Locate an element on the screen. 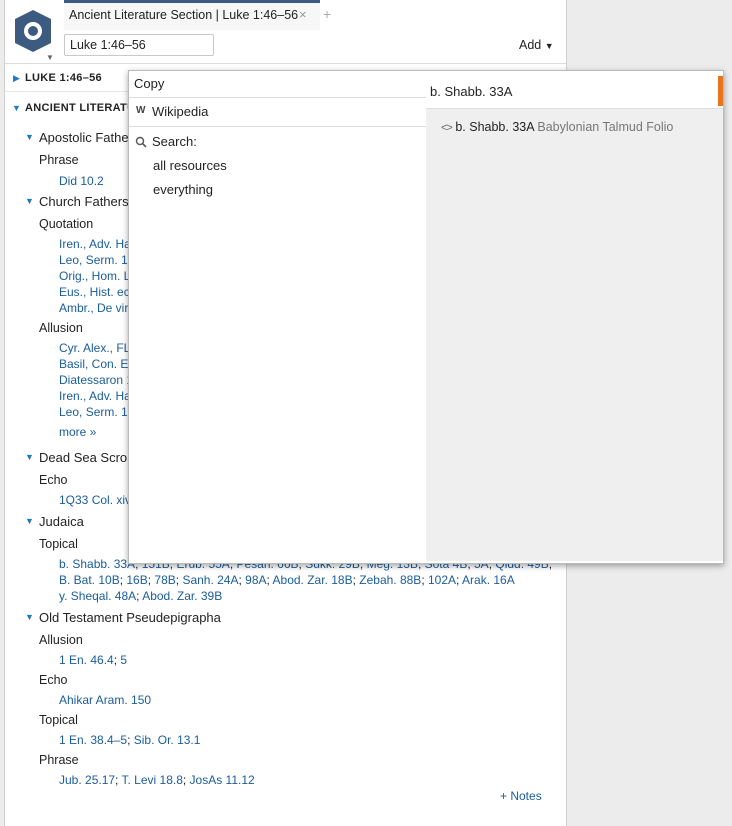 The image size is (732, 826). reference-link: y. Sheqal. 48A is located at coordinates (97, 596).